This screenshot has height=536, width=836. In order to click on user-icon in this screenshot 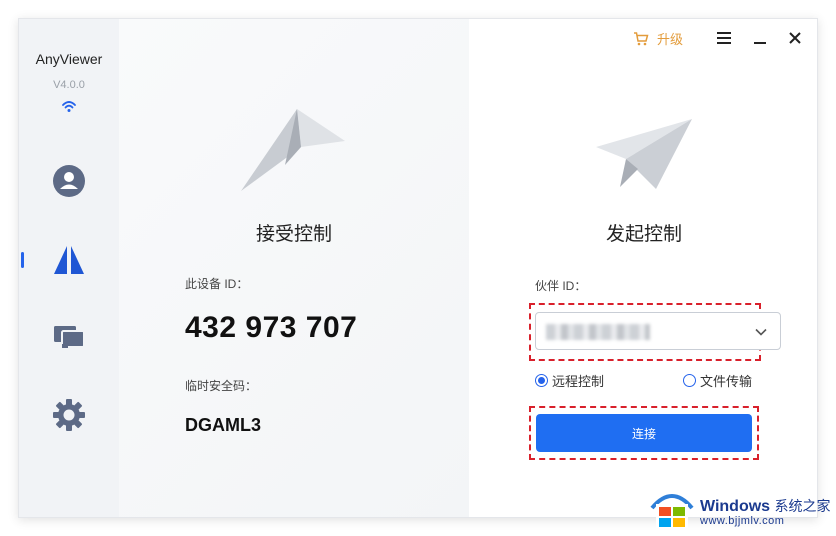, I will do `click(69, 181)`.